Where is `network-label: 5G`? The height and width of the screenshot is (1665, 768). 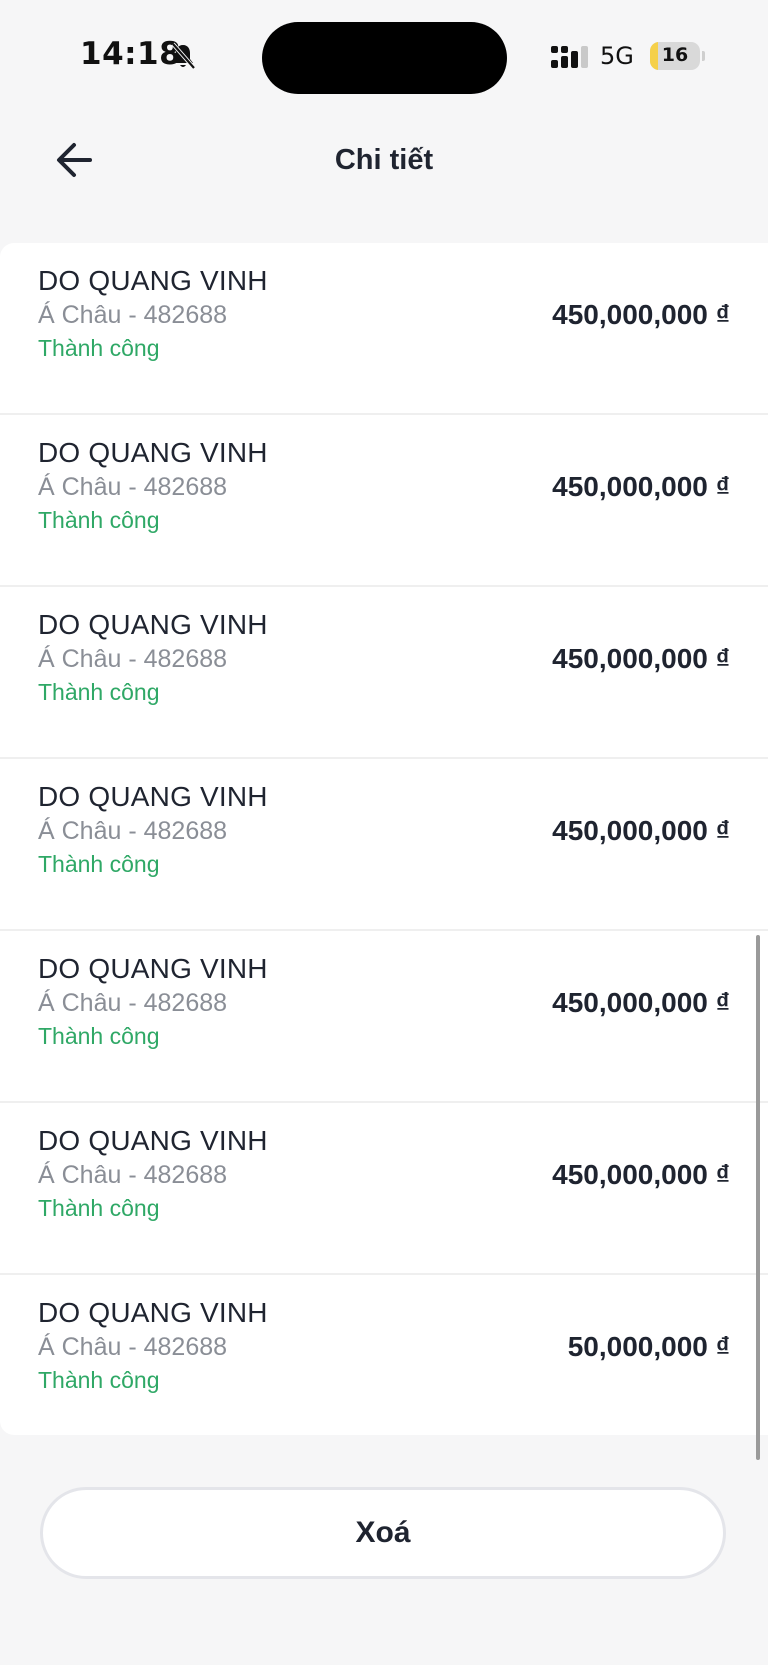
network-label: 5G is located at coordinates (617, 56).